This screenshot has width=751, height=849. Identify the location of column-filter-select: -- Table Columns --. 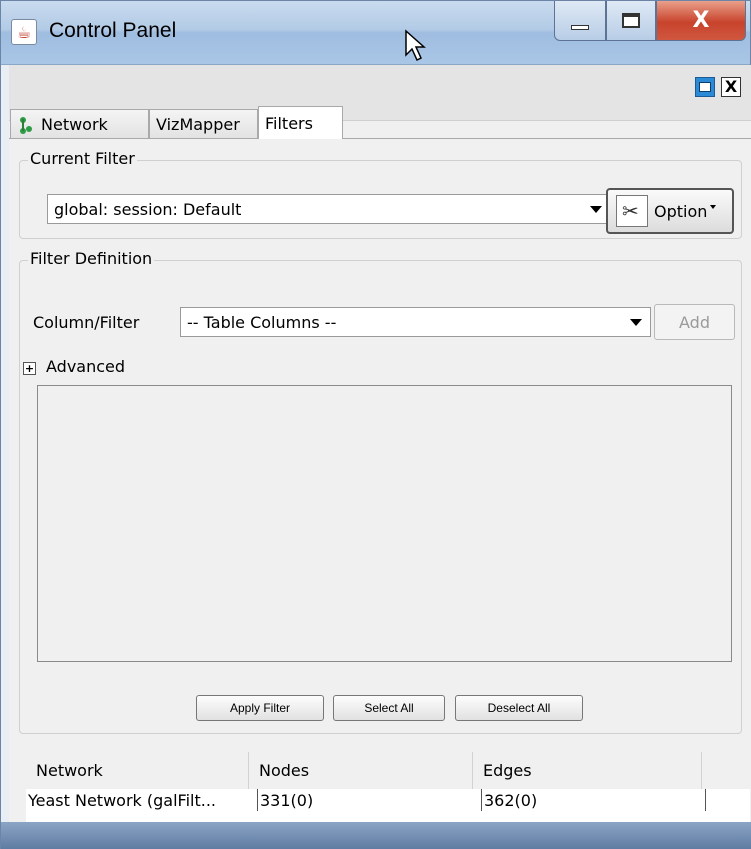
(415, 322).